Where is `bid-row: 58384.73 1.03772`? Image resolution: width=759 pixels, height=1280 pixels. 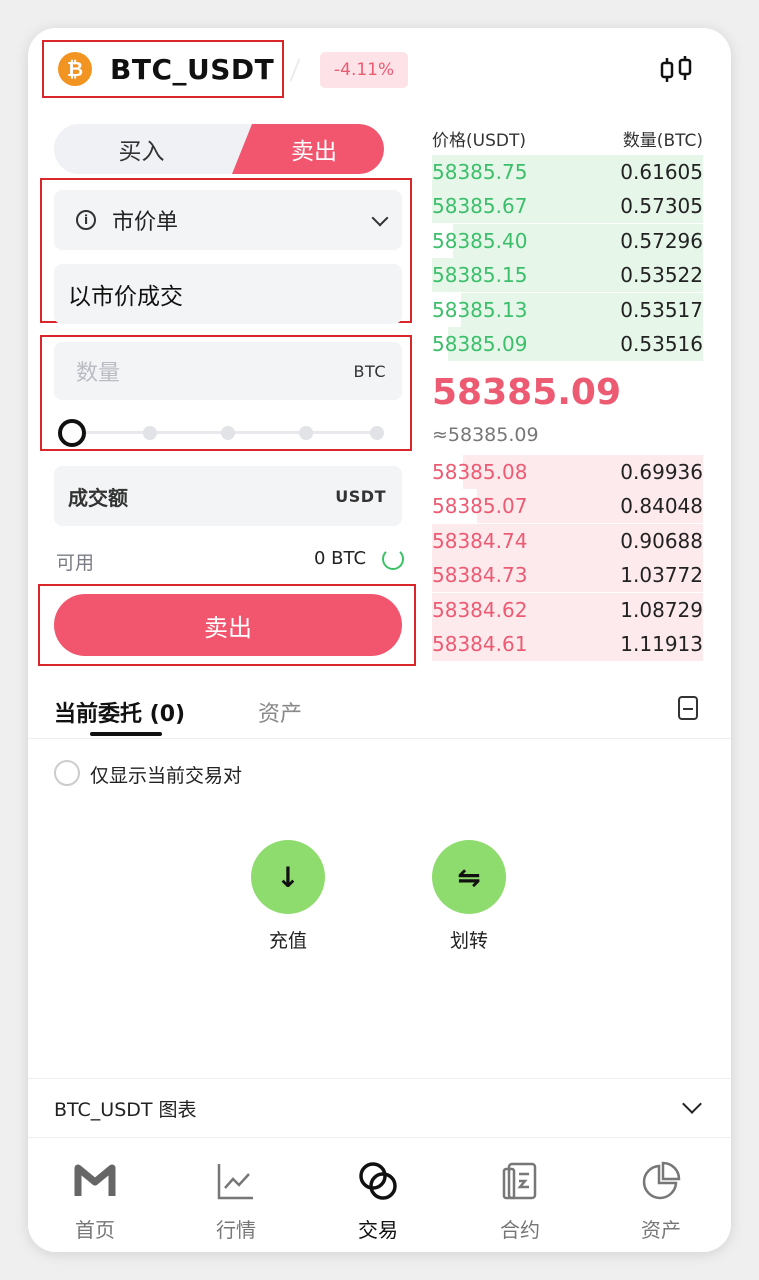 bid-row: 58384.73 1.03772 is located at coordinates (567, 575).